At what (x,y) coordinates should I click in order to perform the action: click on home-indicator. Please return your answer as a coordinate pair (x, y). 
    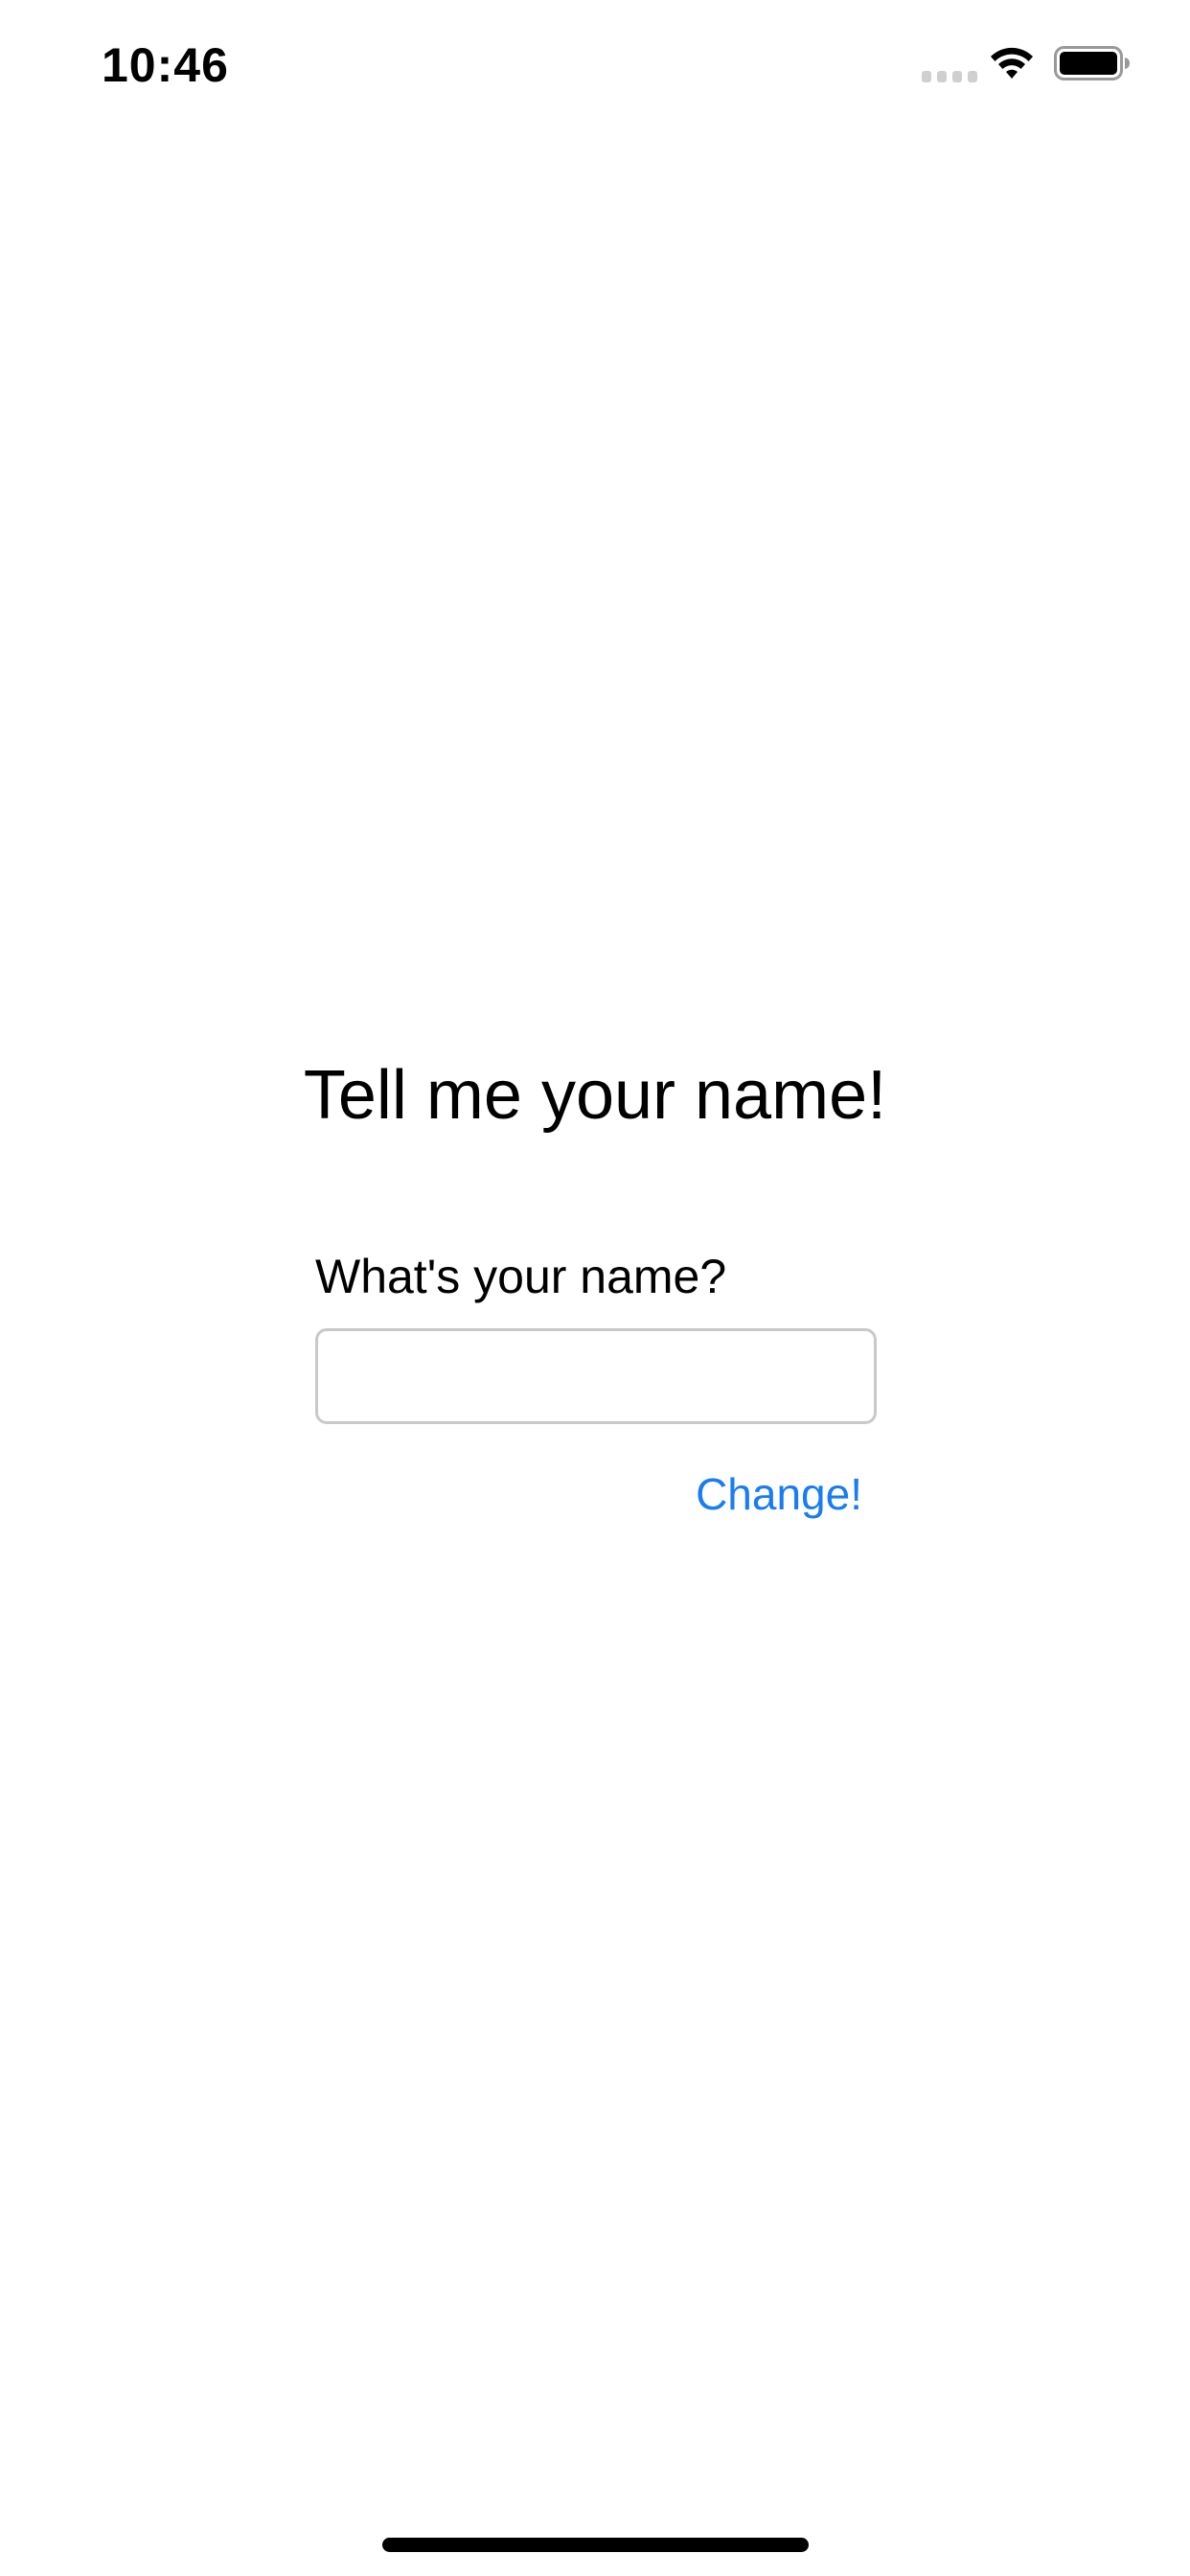
    Looking at the image, I should click on (595, 2545).